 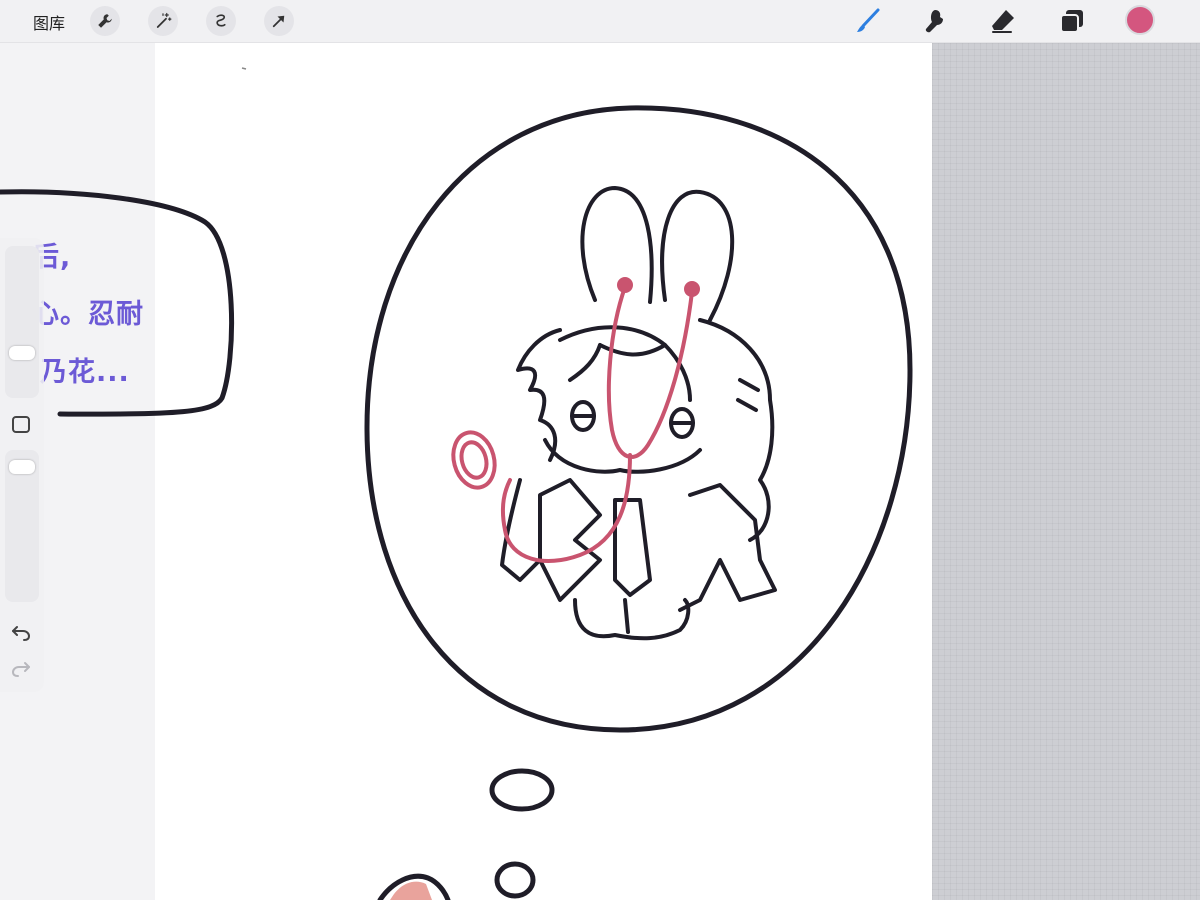 I want to click on smudge-icon, so click(x=934, y=21).